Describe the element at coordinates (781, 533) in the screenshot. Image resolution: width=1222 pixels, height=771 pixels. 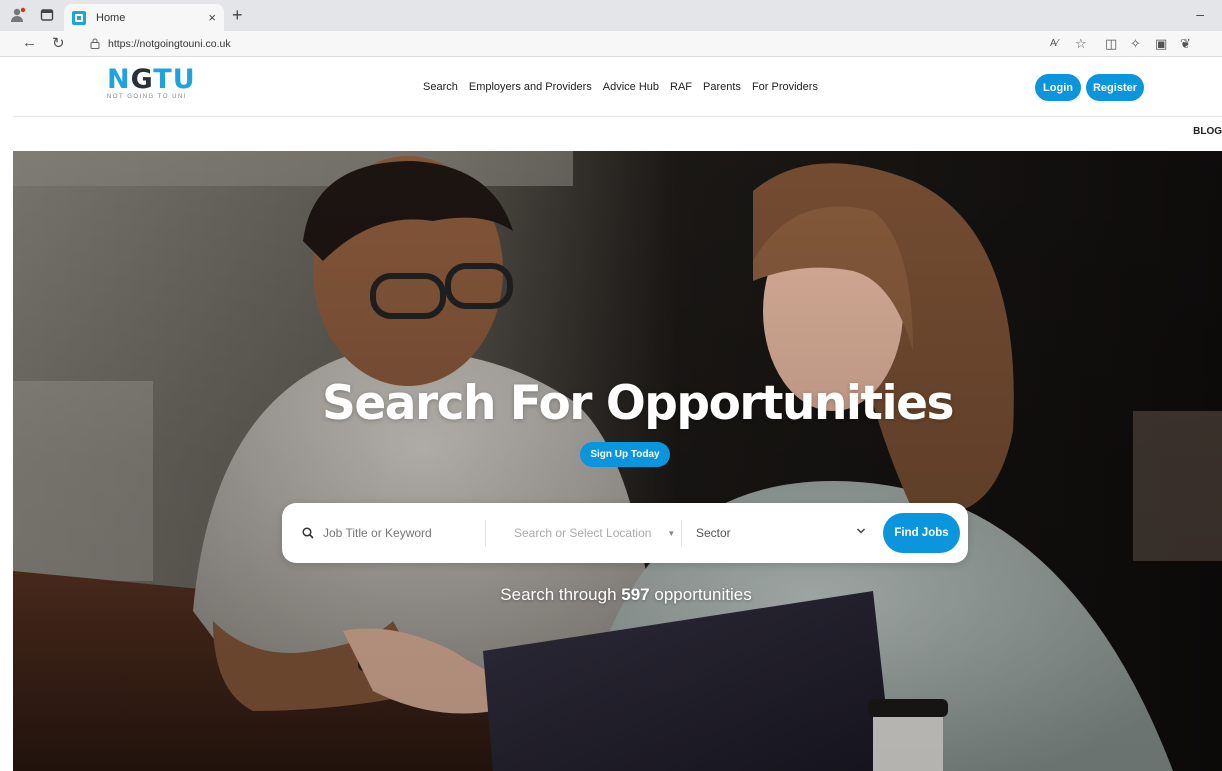
I see `sector-select: Sector` at that location.